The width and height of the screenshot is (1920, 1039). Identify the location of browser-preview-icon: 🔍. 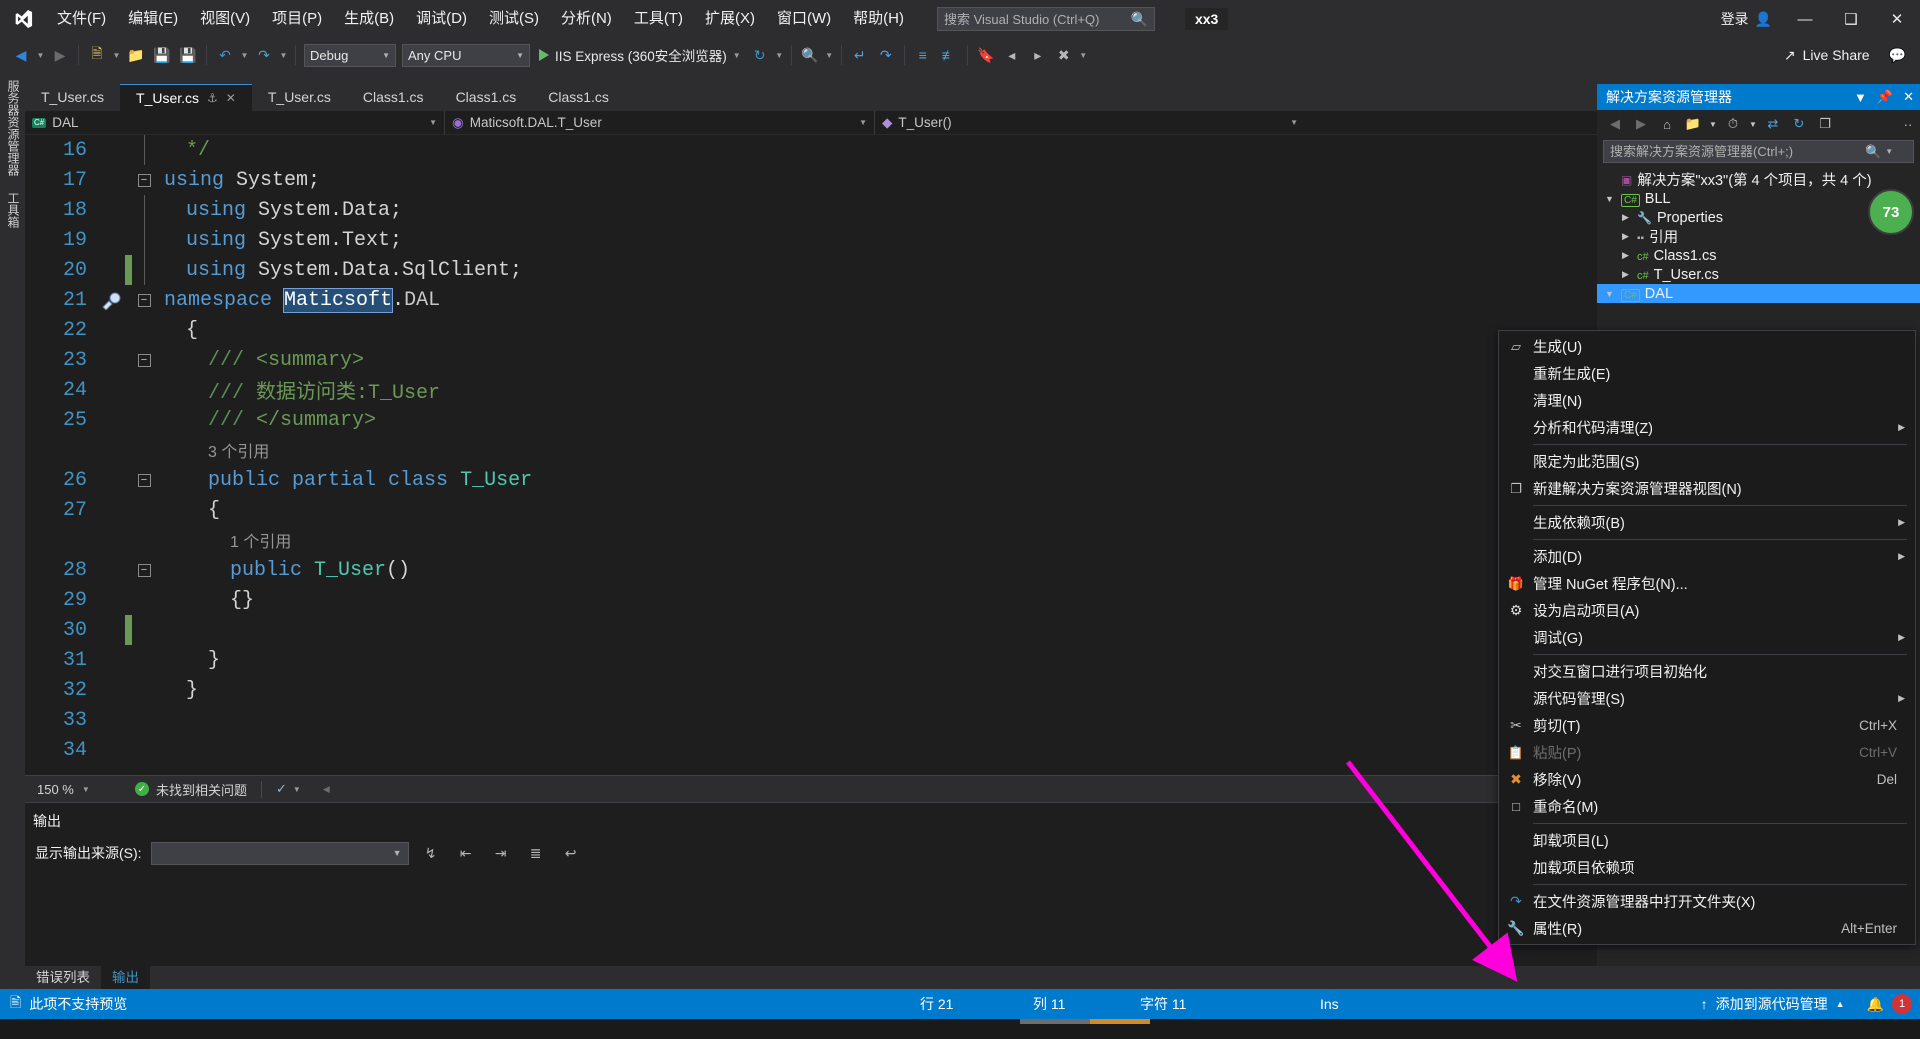
(810, 55).